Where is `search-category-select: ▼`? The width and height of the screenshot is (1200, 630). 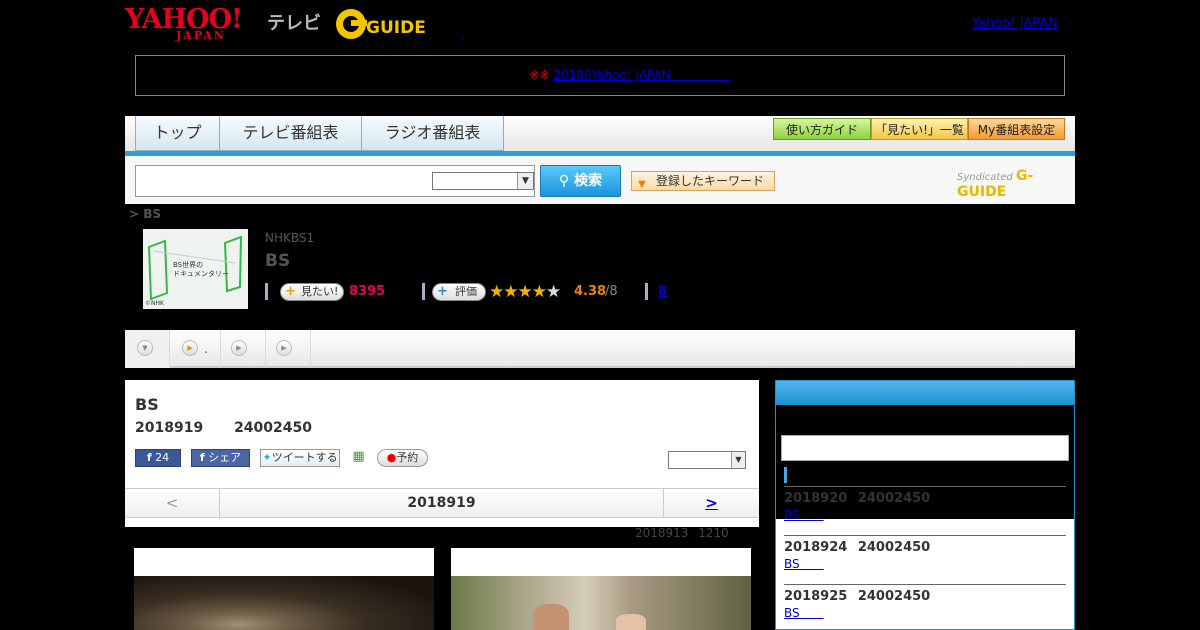
search-category-select: ▼ is located at coordinates (483, 181).